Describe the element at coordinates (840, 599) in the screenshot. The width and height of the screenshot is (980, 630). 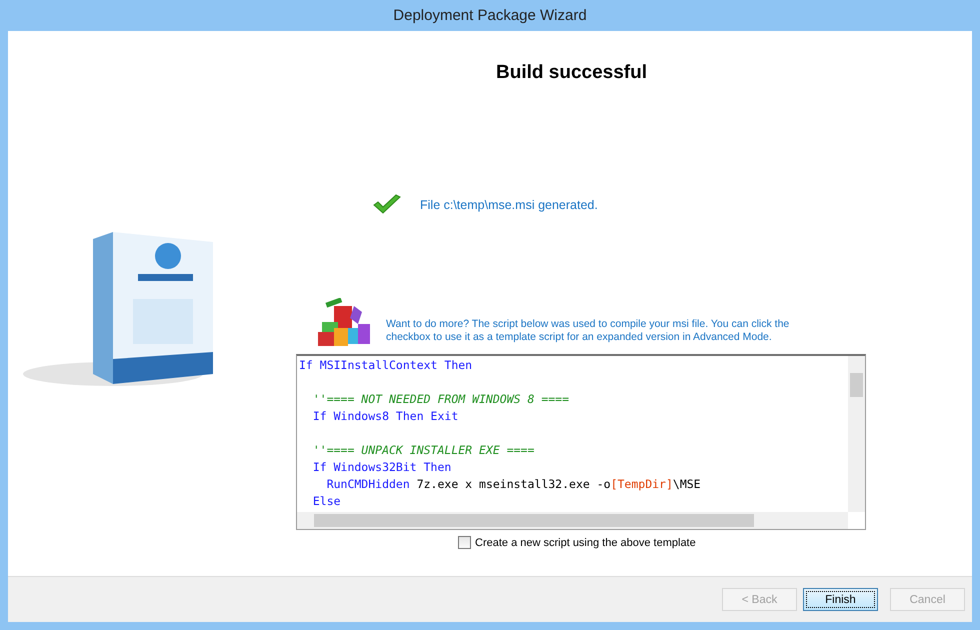
I see `wizard-button: Finish` at that location.